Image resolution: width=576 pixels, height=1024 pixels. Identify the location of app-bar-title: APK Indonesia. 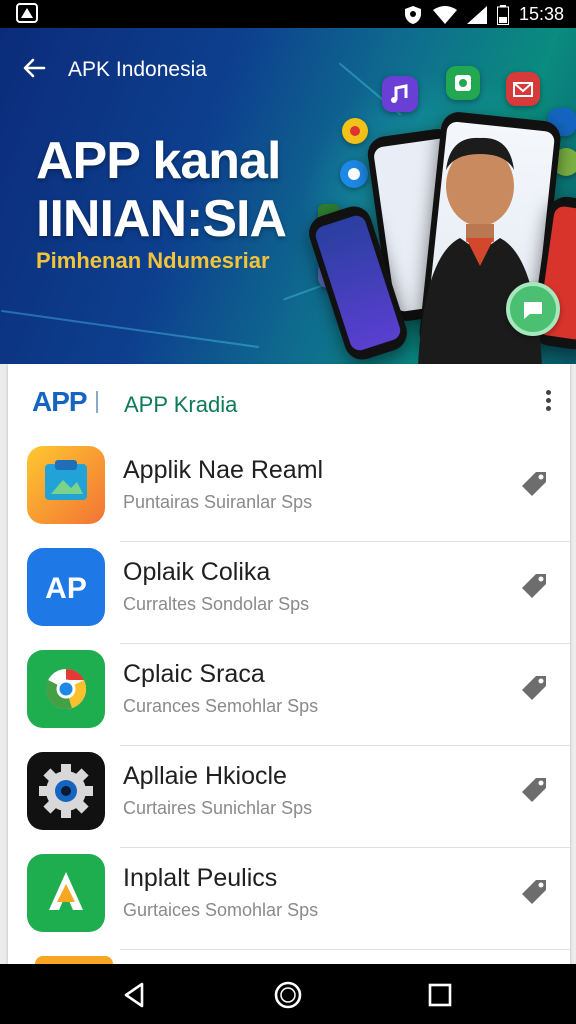
(137, 69).